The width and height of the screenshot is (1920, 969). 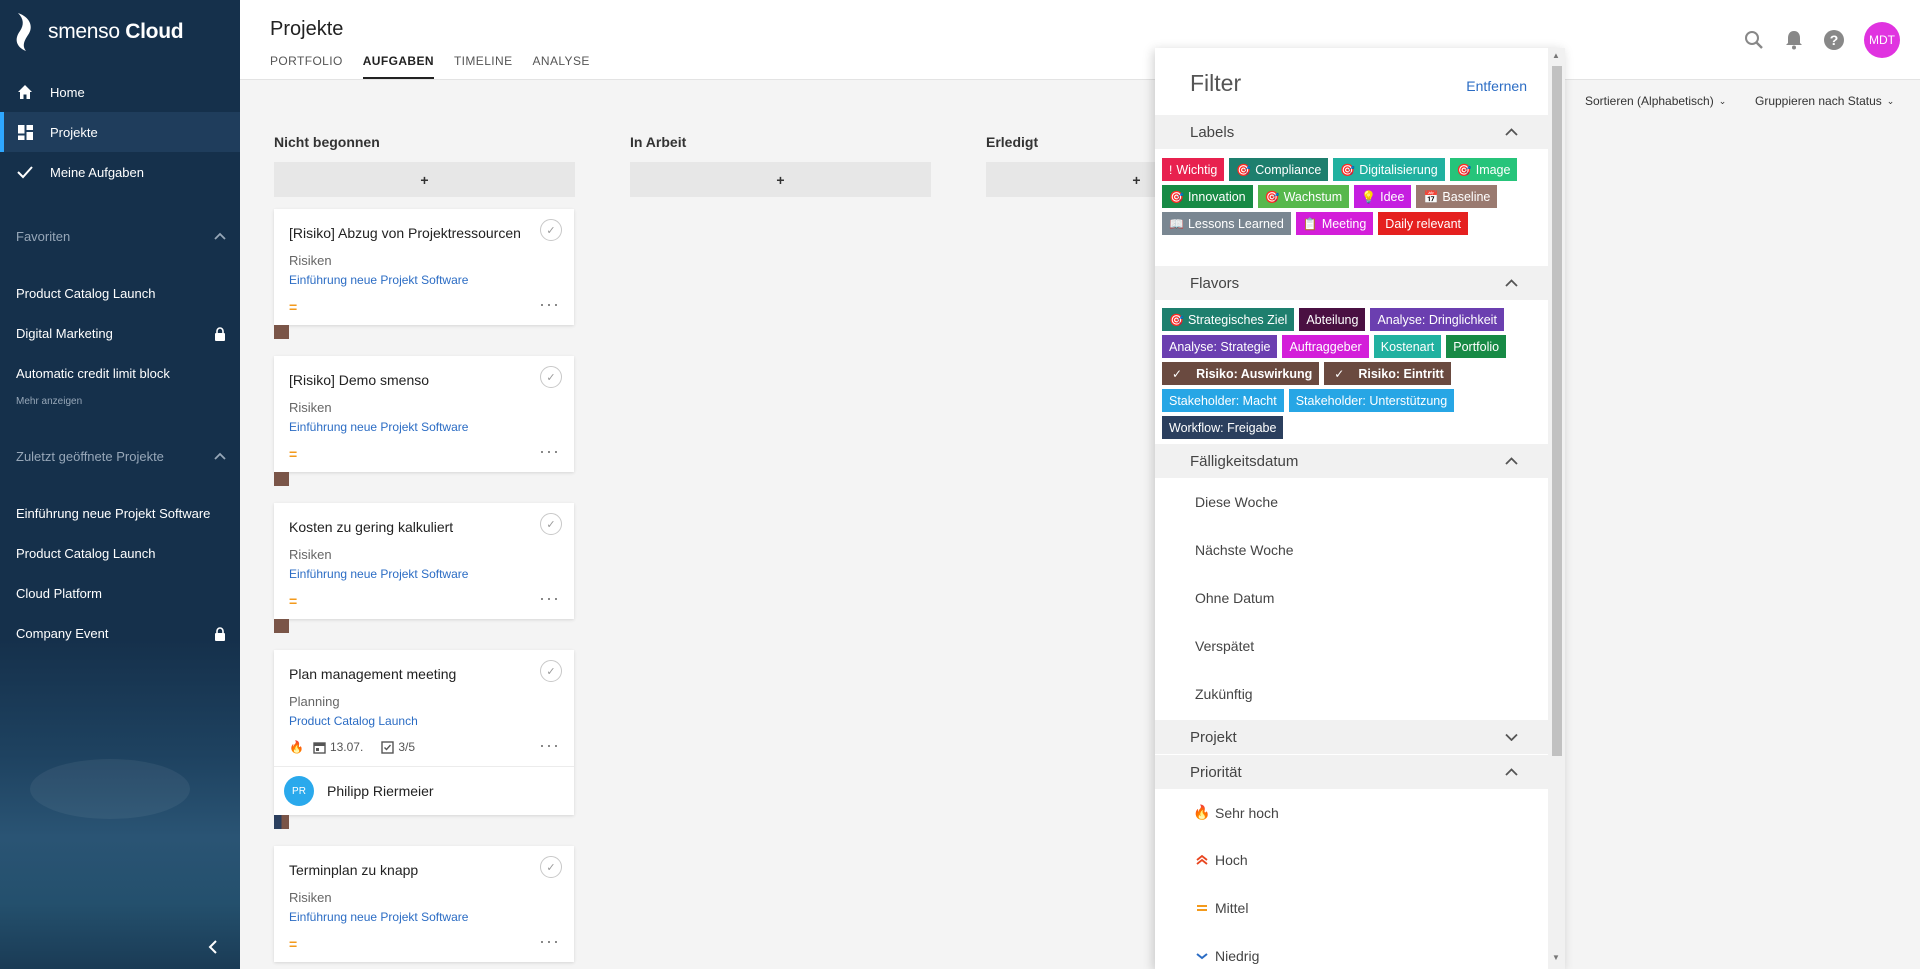 I want to click on label-icon: 📋, so click(x=1310, y=223).